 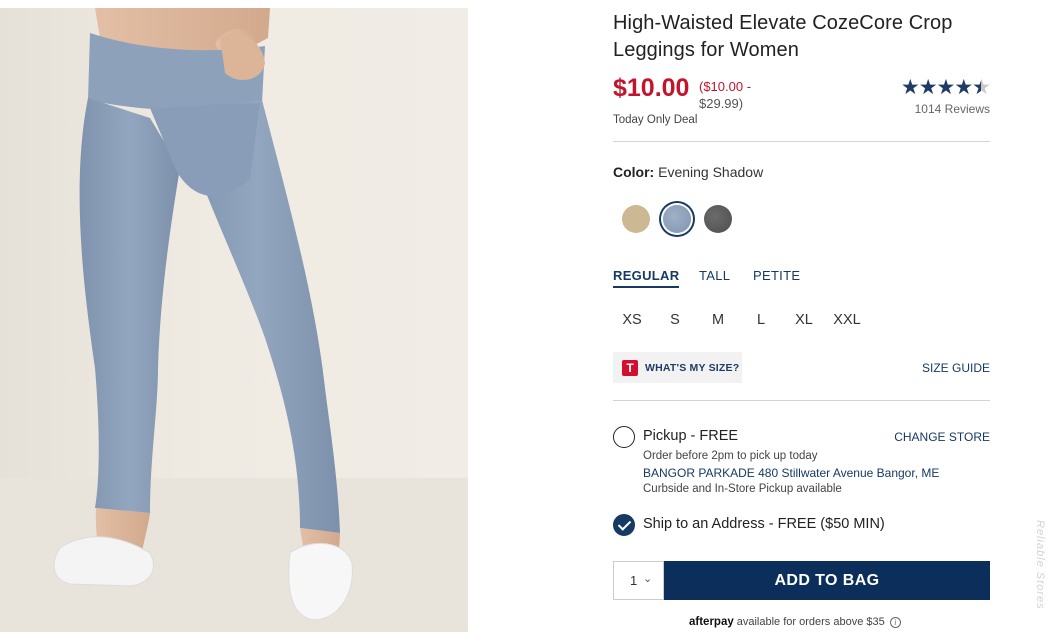 What do you see at coordinates (734, 95) in the screenshot?
I see `price-range: ($10.00 - $29.99)` at bounding box center [734, 95].